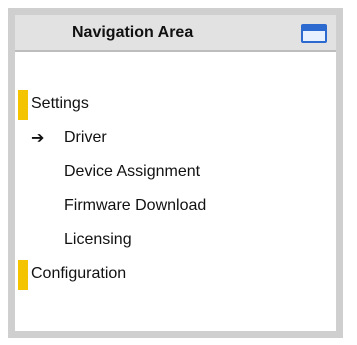 This screenshot has width=357, height=345. Describe the element at coordinates (98, 239) in the screenshot. I see `nav-item-label: Licensing` at that location.